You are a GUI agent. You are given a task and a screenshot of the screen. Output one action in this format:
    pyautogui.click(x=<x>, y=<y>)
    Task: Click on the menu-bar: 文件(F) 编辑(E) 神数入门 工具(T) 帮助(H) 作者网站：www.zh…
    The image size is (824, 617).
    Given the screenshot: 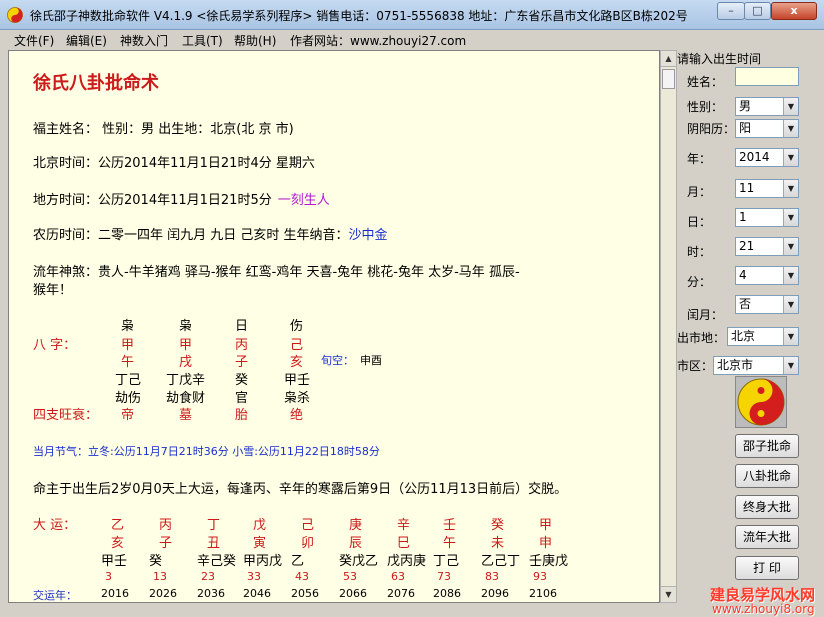 What is the action you would take?
    pyautogui.click(x=412, y=39)
    